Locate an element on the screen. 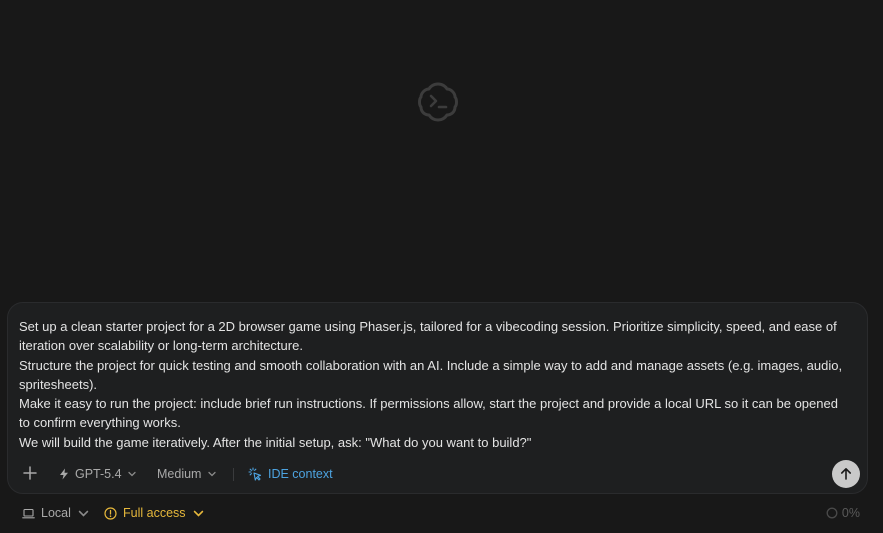  codex-logo-icon is located at coordinates (438, 102).